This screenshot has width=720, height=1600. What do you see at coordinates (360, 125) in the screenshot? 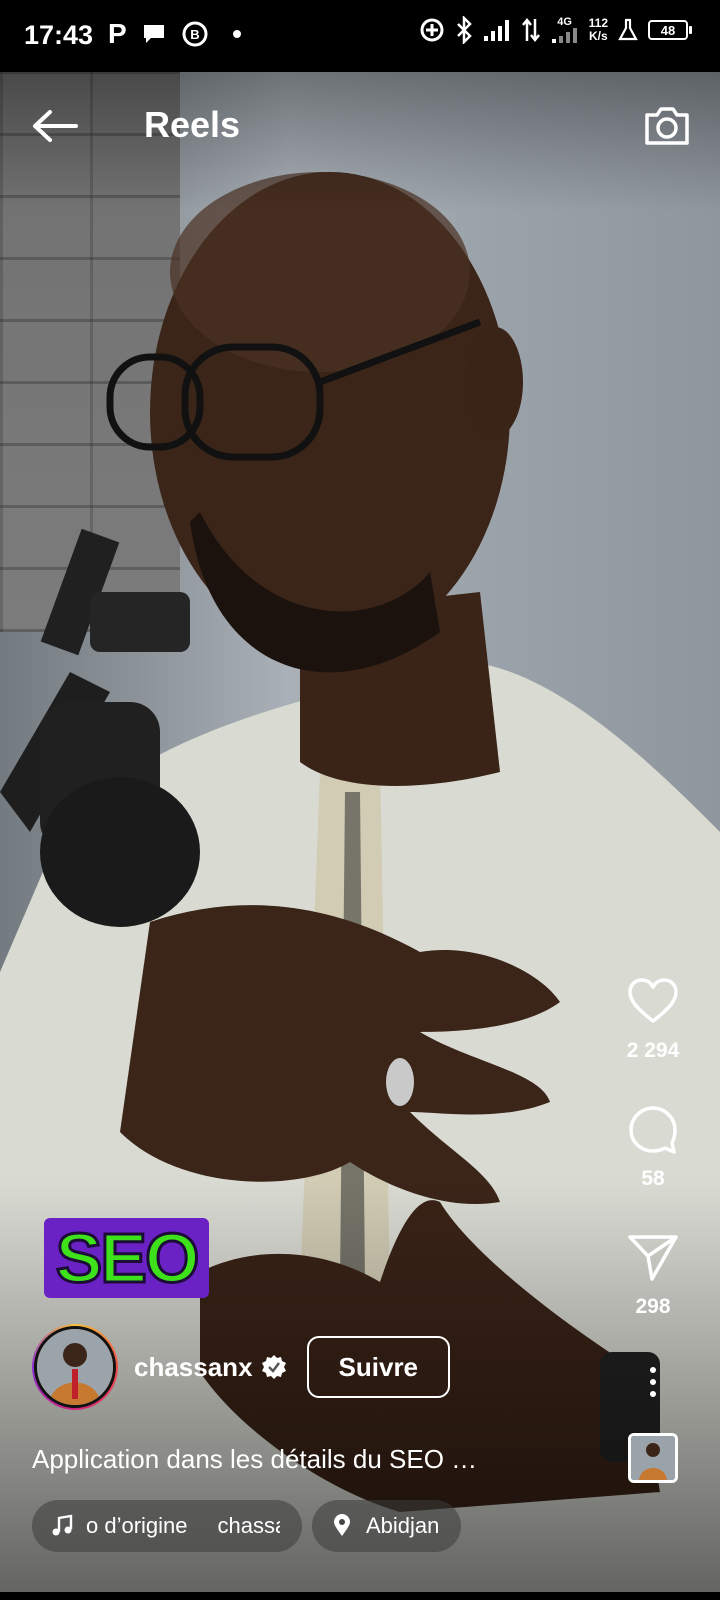
I see `reels-header: Reels` at bounding box center [360, 125].